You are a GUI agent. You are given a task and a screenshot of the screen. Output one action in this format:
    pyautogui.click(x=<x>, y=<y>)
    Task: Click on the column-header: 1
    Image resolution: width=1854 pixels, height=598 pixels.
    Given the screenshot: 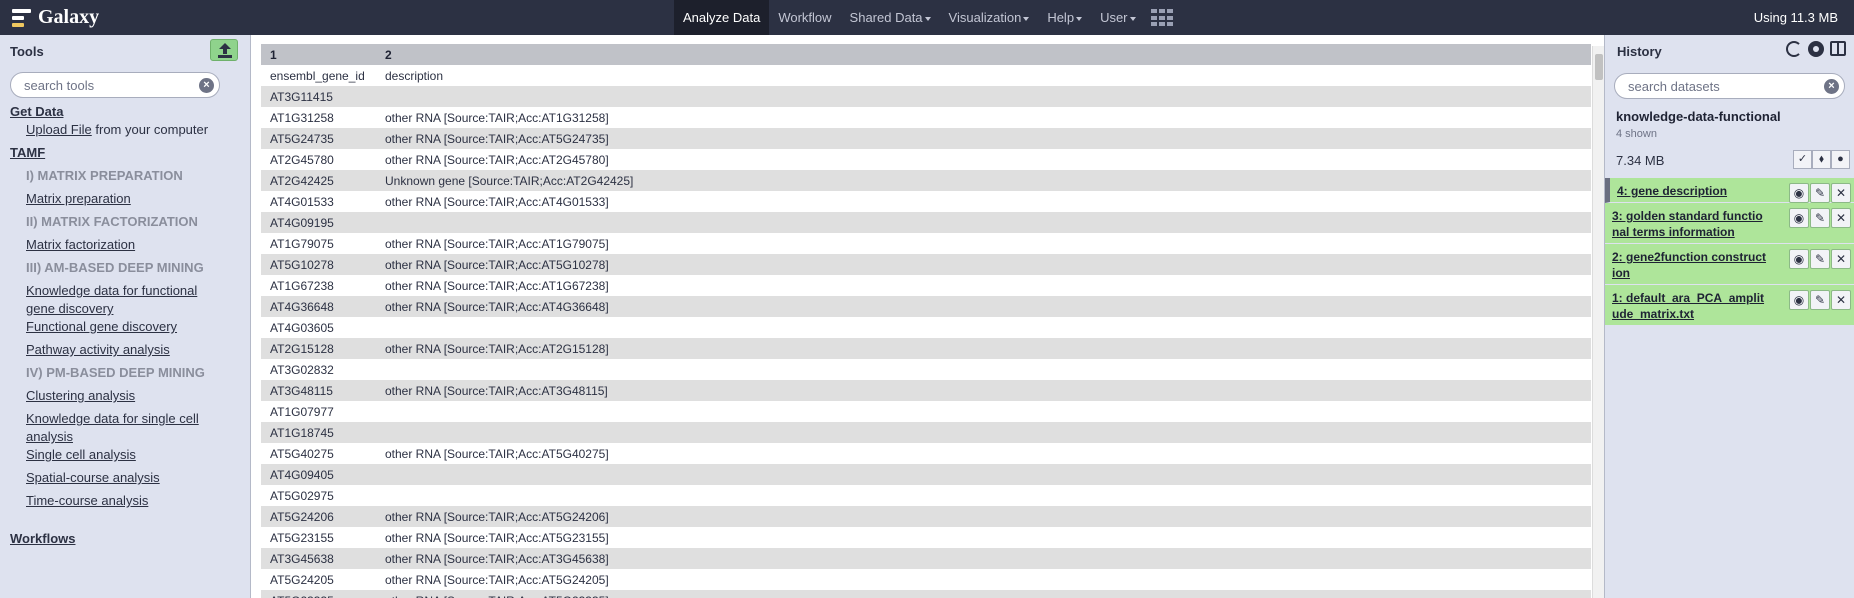 What is the action you would take?
    pyautogui.click(x=318, y=54)
    